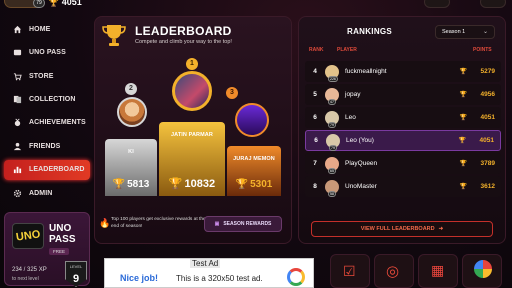 The image size is (512, 288). What do you see at coordinates (332, 170) in the screenshot?
I see `row-level: 65` at bounding box center [332, 170].